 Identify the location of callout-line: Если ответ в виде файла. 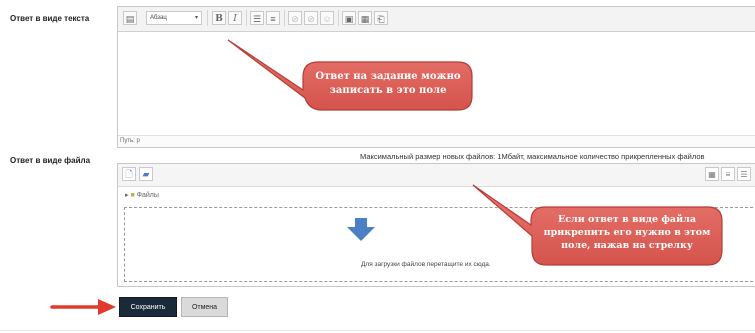
(626, 219).